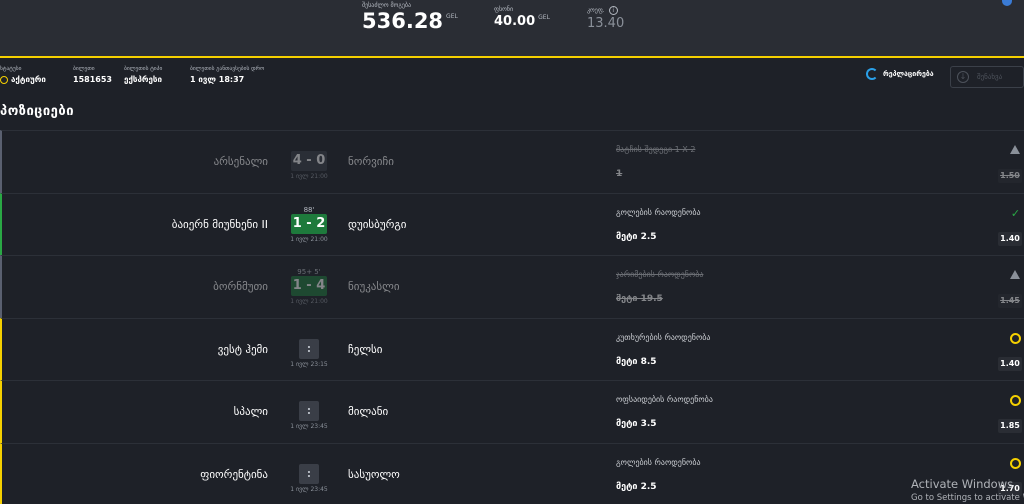  I want to click on watermark-subtitle: Go to Settings to activate Windows., so click(967, 498).